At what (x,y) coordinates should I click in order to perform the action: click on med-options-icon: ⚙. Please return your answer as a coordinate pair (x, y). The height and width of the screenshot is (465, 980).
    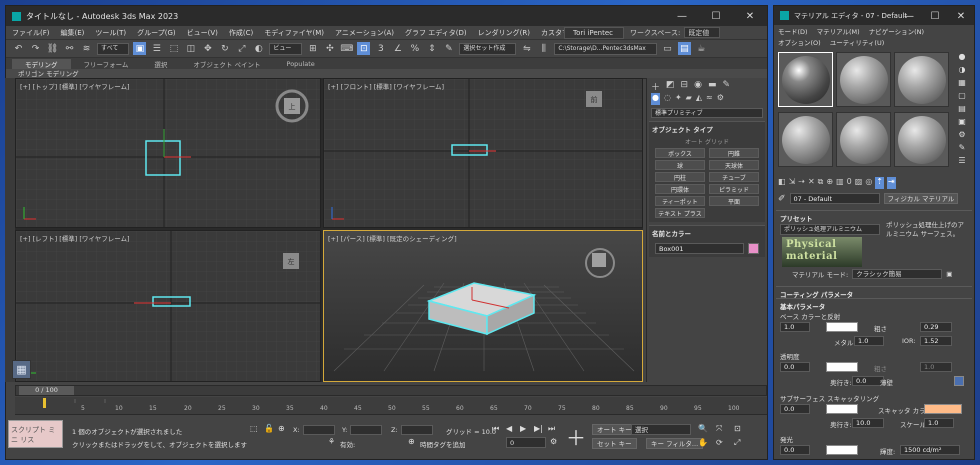
    Looking at the image, I should click on (961, 134).